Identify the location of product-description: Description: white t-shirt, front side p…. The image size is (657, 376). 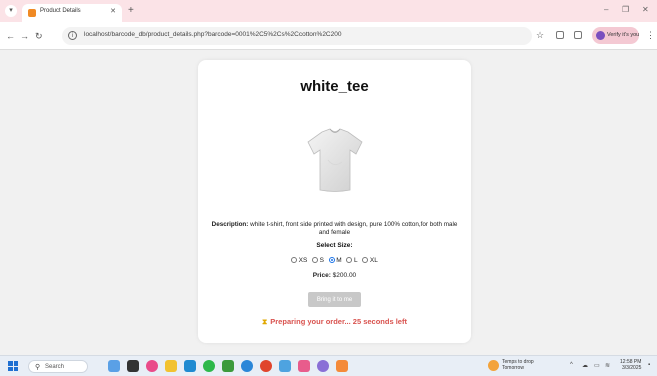
(334, 229).